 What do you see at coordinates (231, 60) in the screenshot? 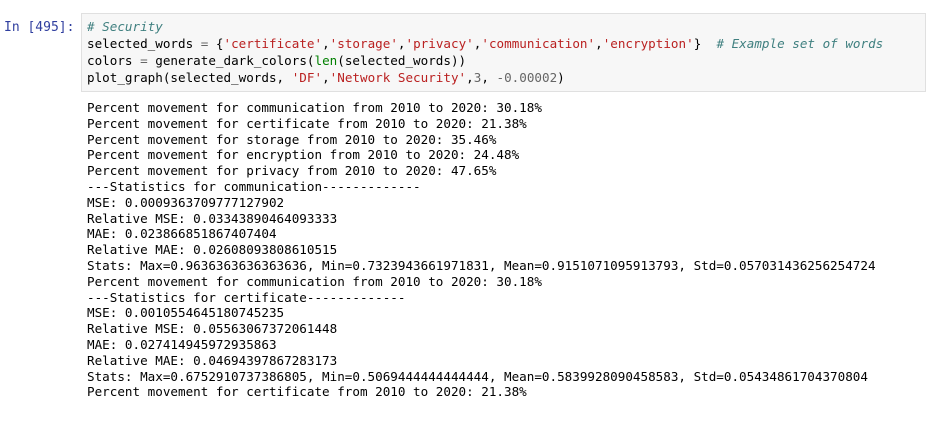
I see `code-function-call: generate_dark_colors(` at bounding box center [231, 60].